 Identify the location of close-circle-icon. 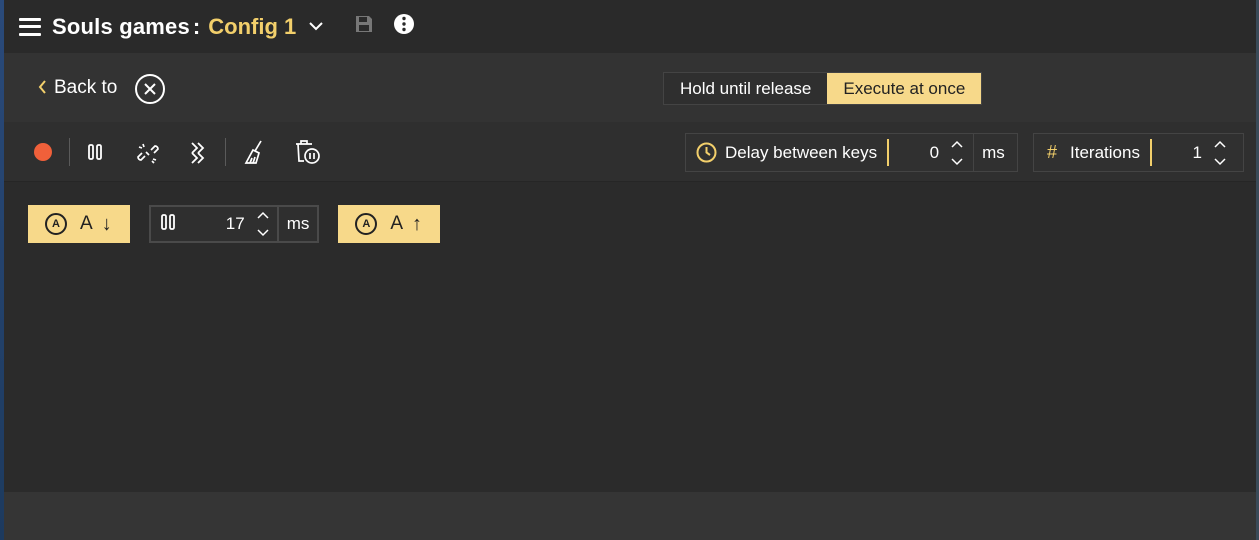
(150, 89).